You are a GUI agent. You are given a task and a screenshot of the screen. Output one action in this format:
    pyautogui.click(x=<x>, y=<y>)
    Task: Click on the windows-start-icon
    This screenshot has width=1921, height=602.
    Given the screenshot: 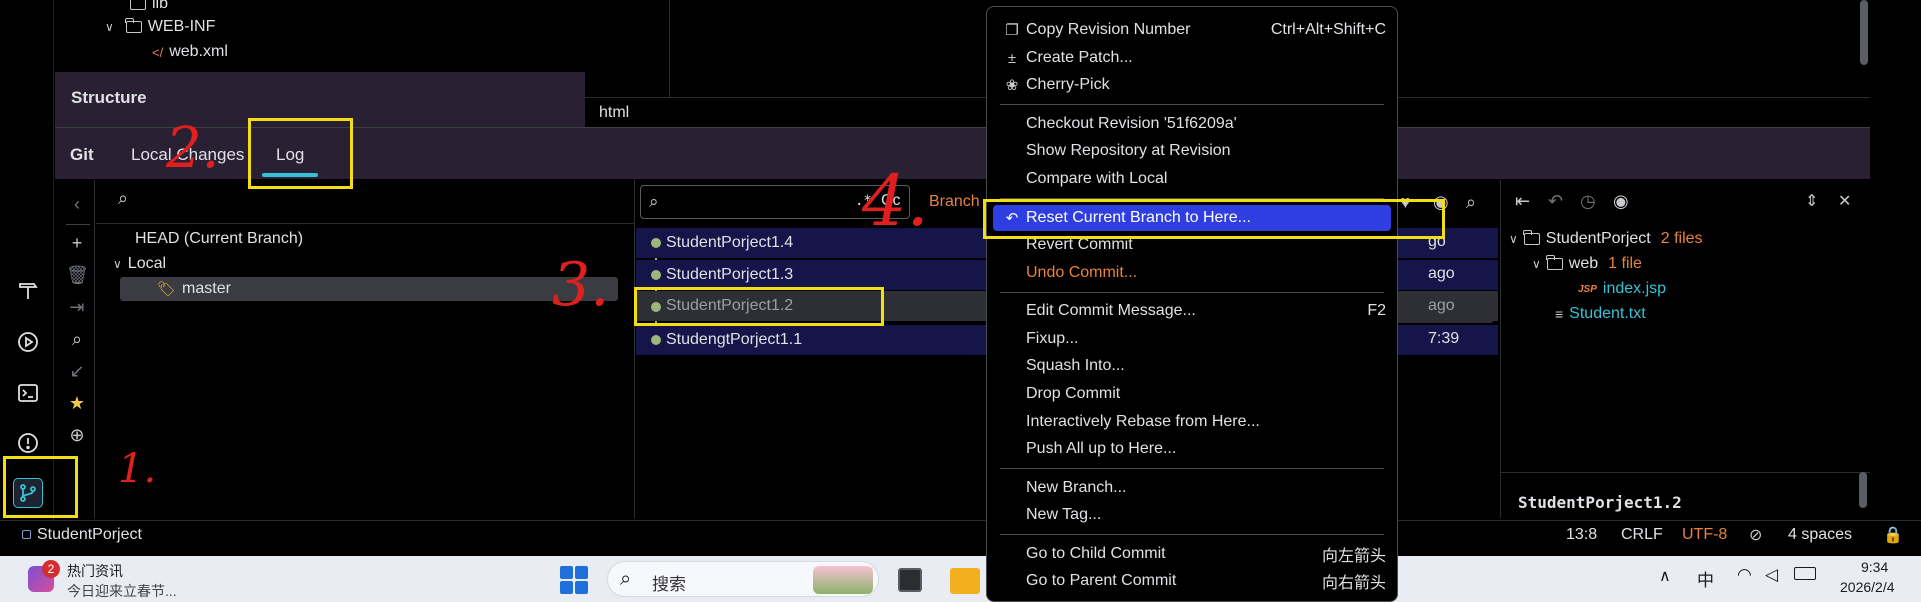 What is the action you would take?
    pyautogui.click(x=574, y=580)
    